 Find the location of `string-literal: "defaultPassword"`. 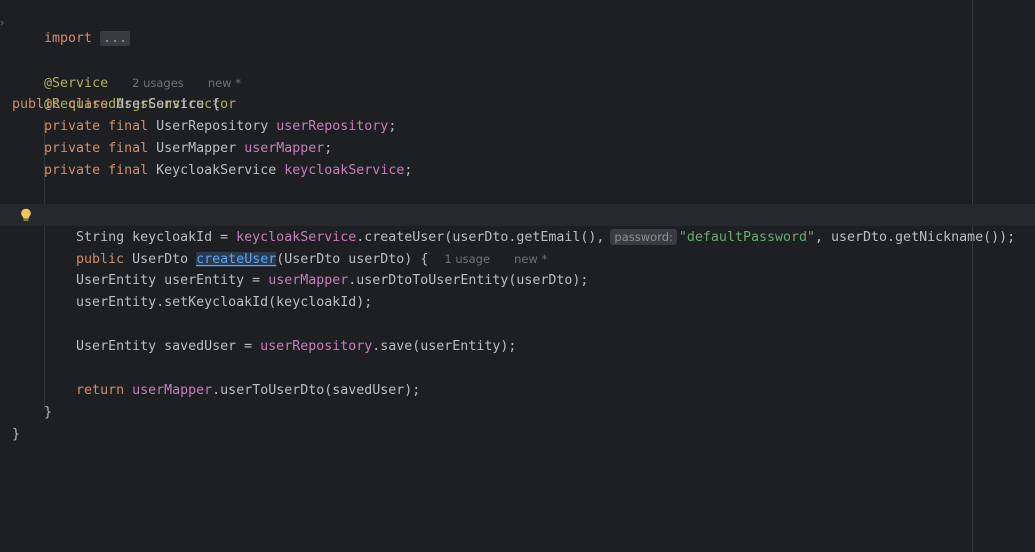

string-literal: "defaultPassword" is located at coordinates (746, 237).